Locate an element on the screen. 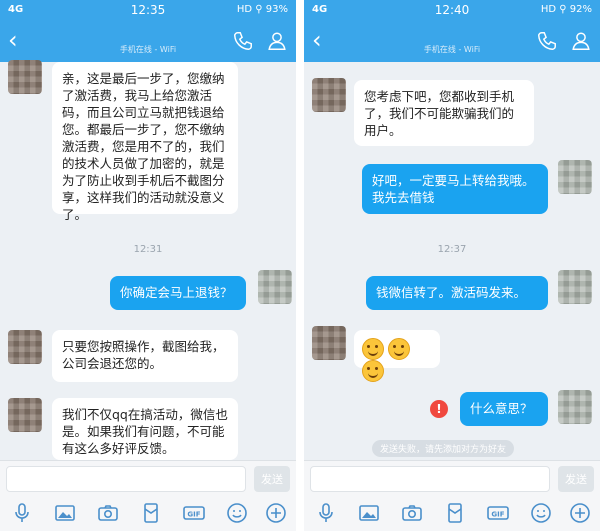 The height and width of the screenshot is (531, 600). error-icon: ! is located at coordinates (439, 409).